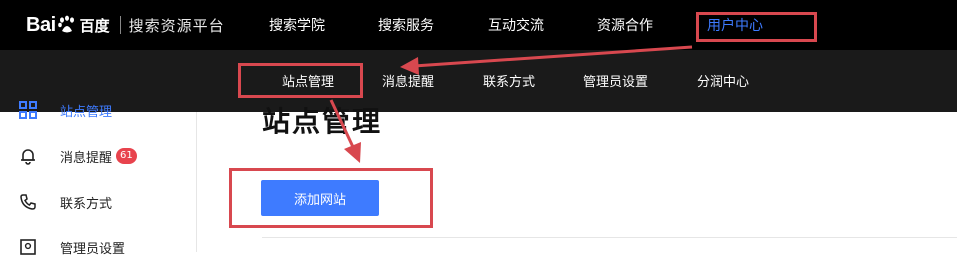  I want to click on nav-search-academy: 搜索学院, so click(297, 25).